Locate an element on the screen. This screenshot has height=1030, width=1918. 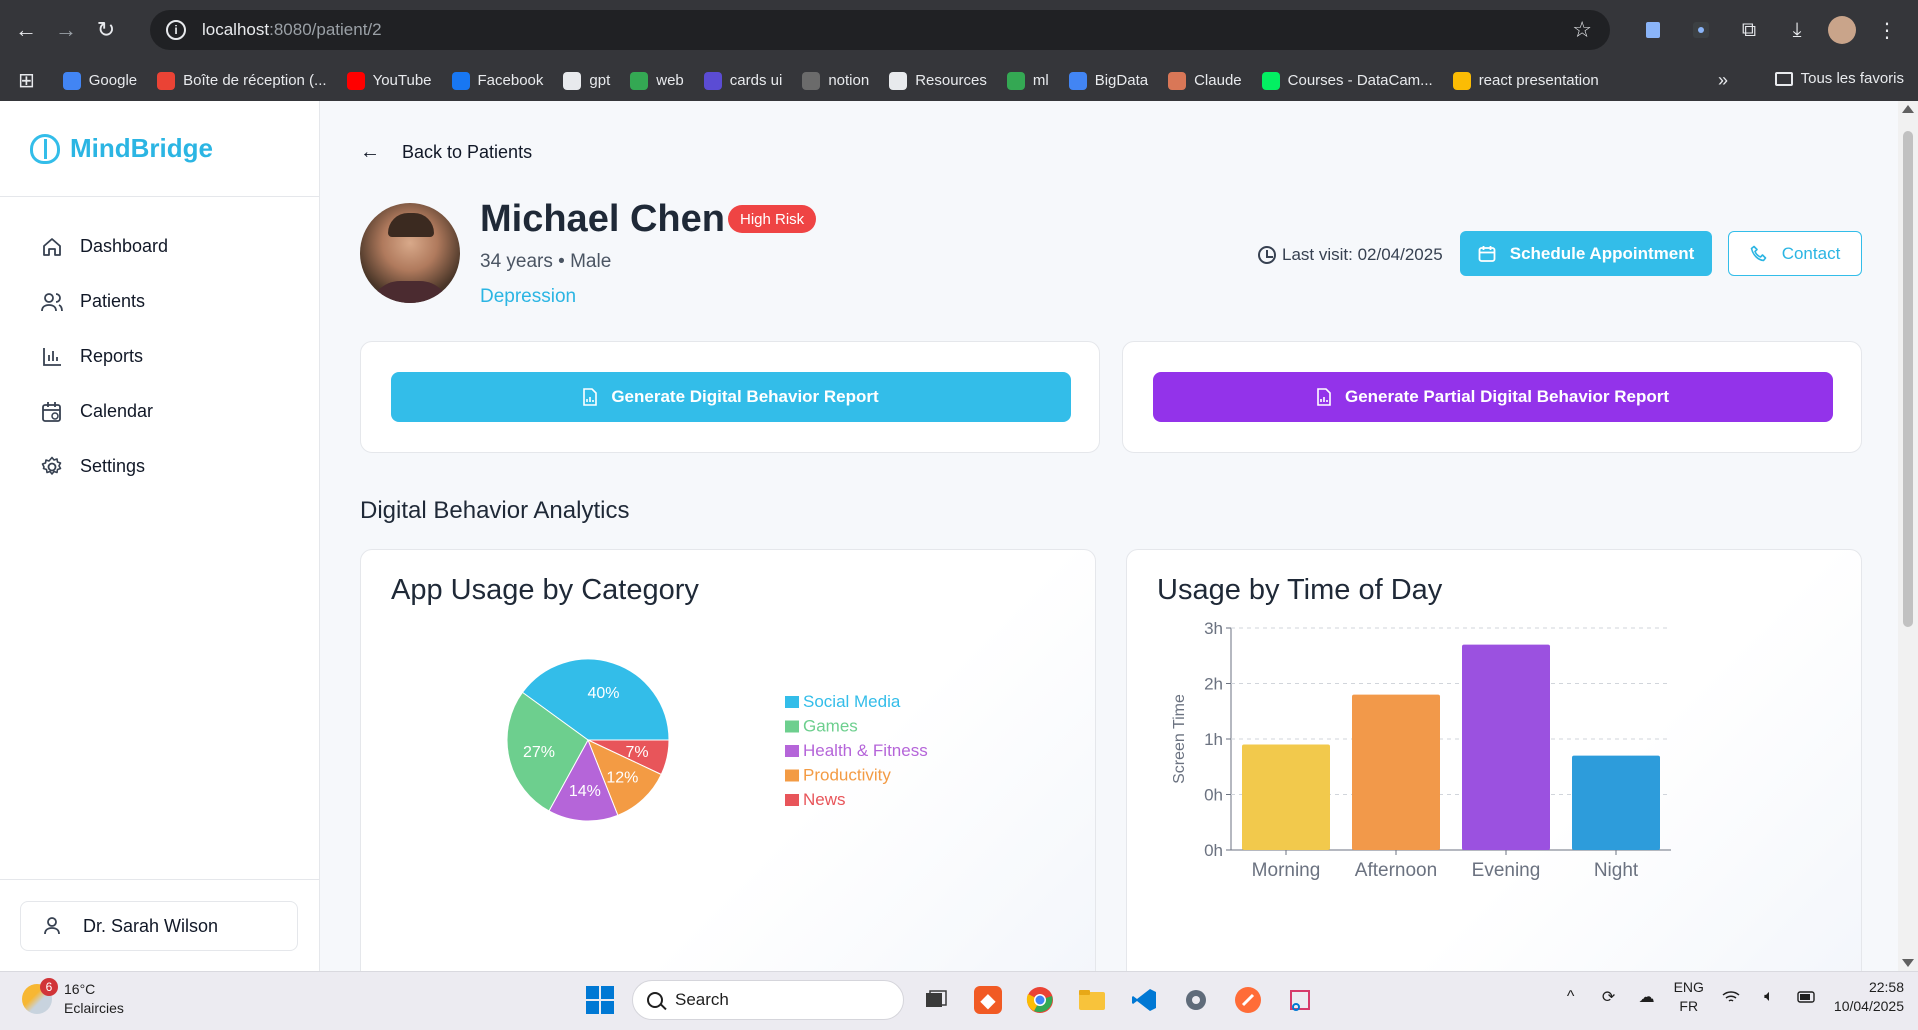
address-bar: i localhost:8080/patient/2 ☆ is located at coordinates (880, 30).